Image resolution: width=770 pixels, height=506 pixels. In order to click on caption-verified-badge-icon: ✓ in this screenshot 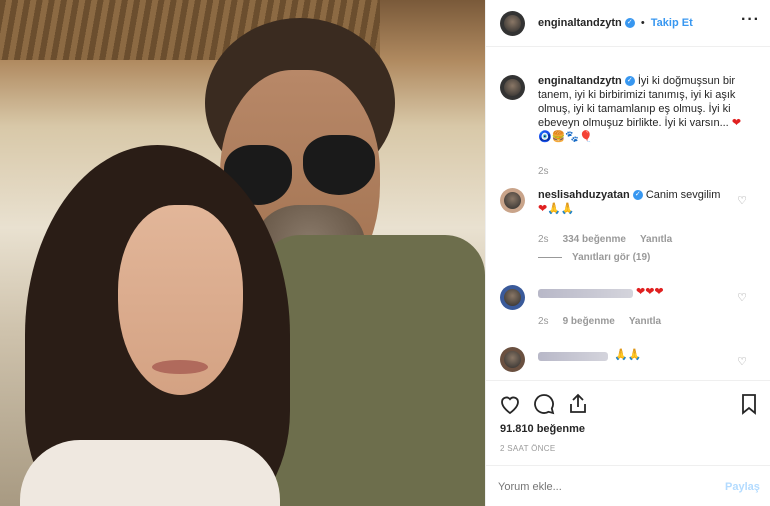, I will do `click(629, 81)`.